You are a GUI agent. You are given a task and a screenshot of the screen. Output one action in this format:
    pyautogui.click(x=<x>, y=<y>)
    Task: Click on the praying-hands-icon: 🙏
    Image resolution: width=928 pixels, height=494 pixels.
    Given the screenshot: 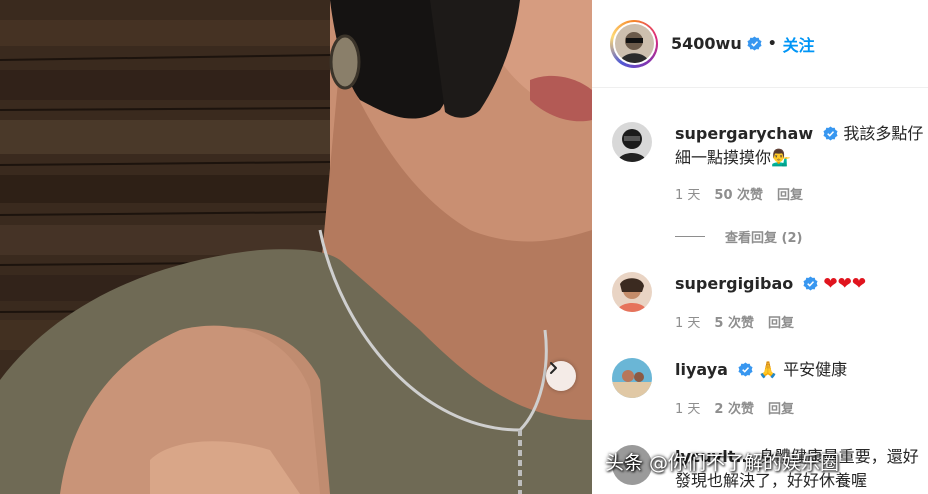 What is the action you would take?
    pyautogui.click(x=768, y=369)
    